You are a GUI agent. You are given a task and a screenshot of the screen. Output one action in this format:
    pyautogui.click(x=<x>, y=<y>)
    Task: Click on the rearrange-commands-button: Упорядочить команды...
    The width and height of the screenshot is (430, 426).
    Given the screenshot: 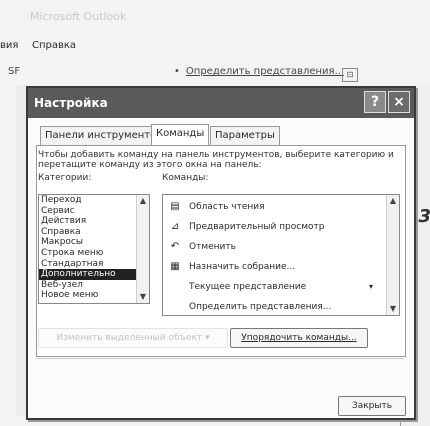 What is the action you would take?
    pyautogui.click(x=299, y=338)
    